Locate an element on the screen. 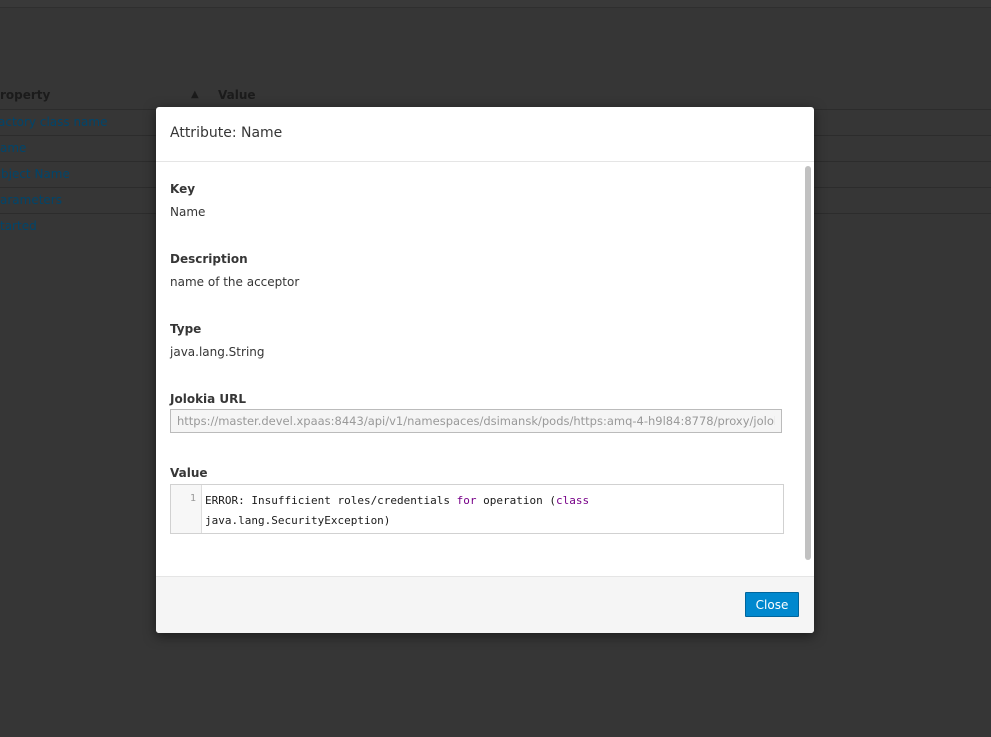  top-navbar is located at coordinates (495, 4).